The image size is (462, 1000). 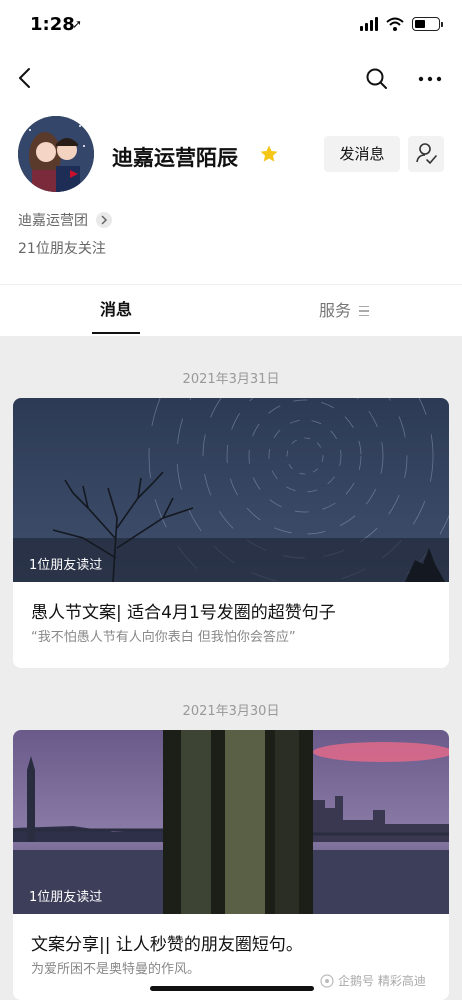 What do you see at coordinates (269, 153) in the screenshot?
I see `star-icon` at bounding box center [269, 153].